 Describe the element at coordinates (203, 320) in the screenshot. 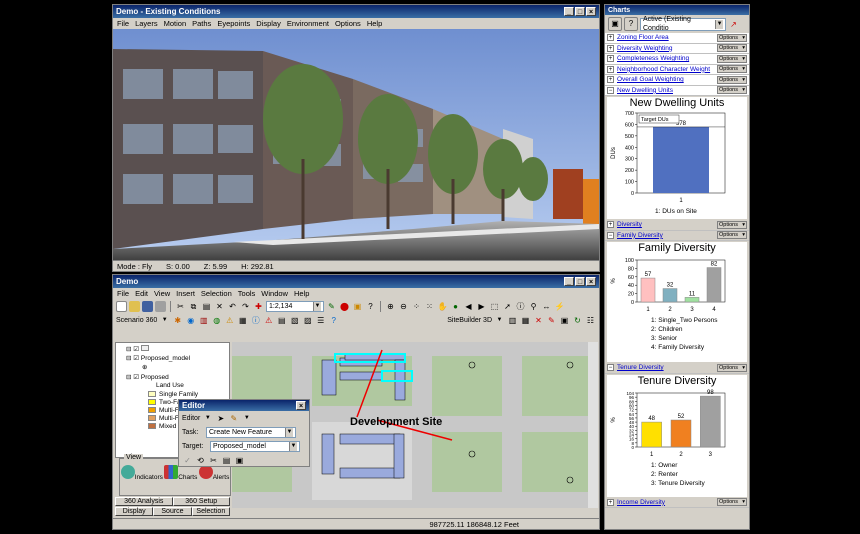

I see `chart-icon: ▥` at that location.